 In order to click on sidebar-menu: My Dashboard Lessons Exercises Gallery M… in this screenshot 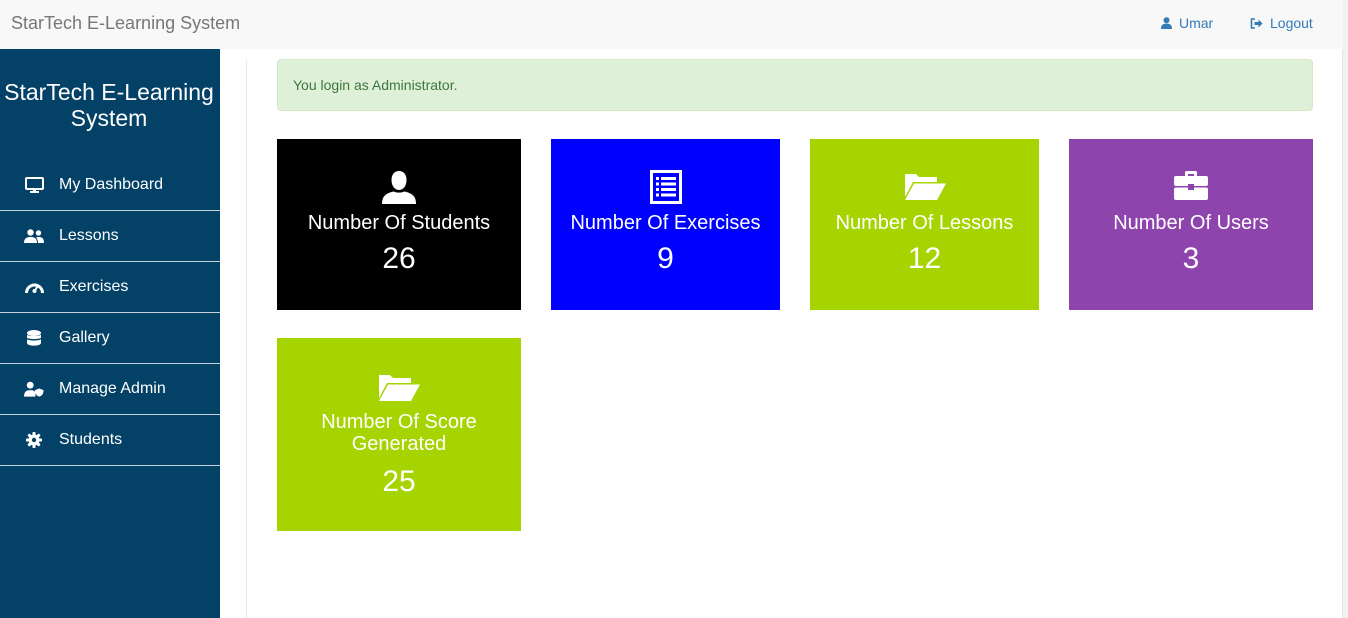, I will do `click(110, 313)`.